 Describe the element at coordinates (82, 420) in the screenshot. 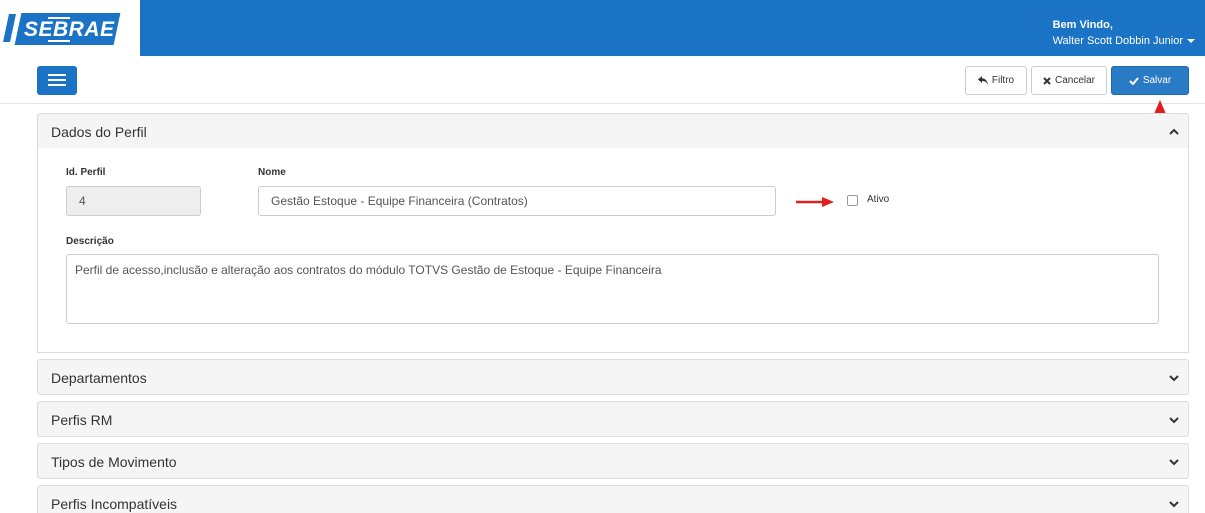

I see `section-title: Perfis RM` at that location.